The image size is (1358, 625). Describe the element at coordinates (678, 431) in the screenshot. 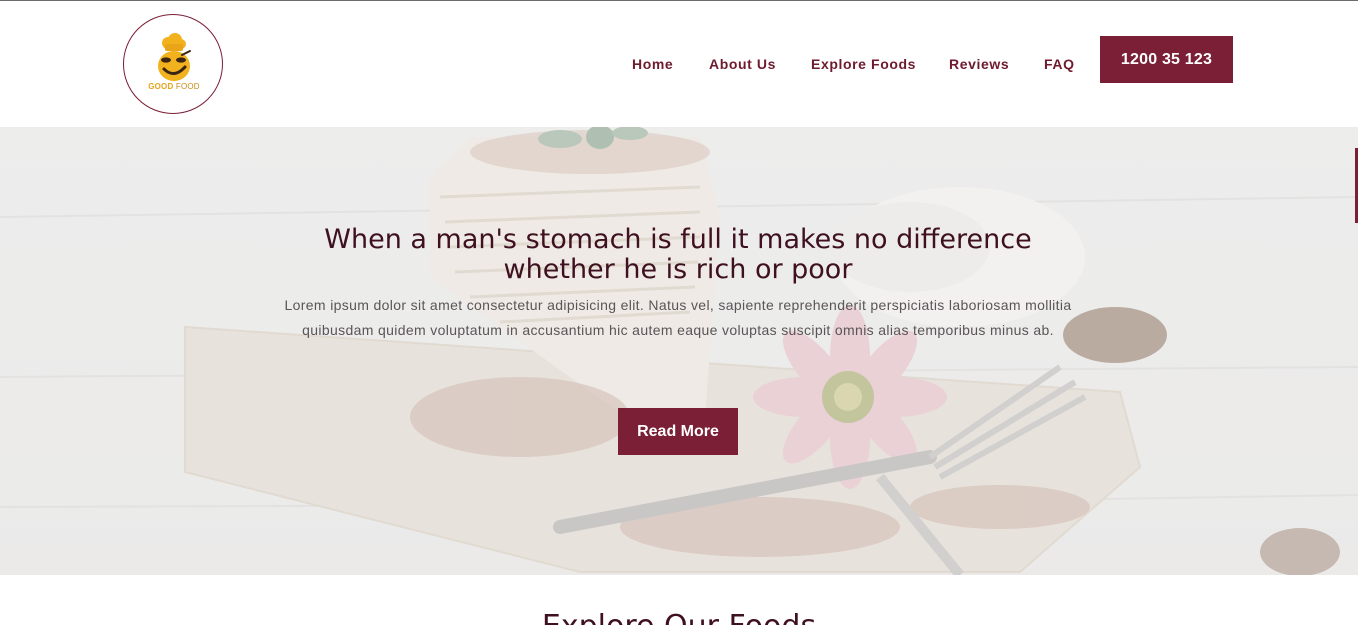

I see `read-more-button: Read More` at that location.